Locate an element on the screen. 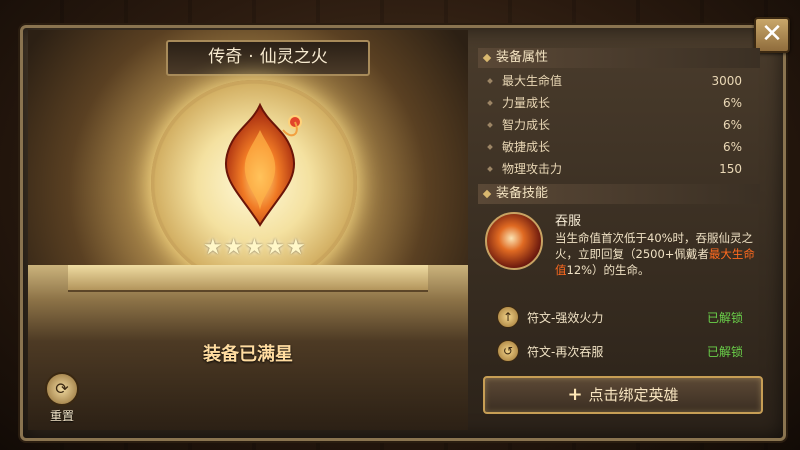  skill-name: 吞服 is located at coordinates (568, 221).